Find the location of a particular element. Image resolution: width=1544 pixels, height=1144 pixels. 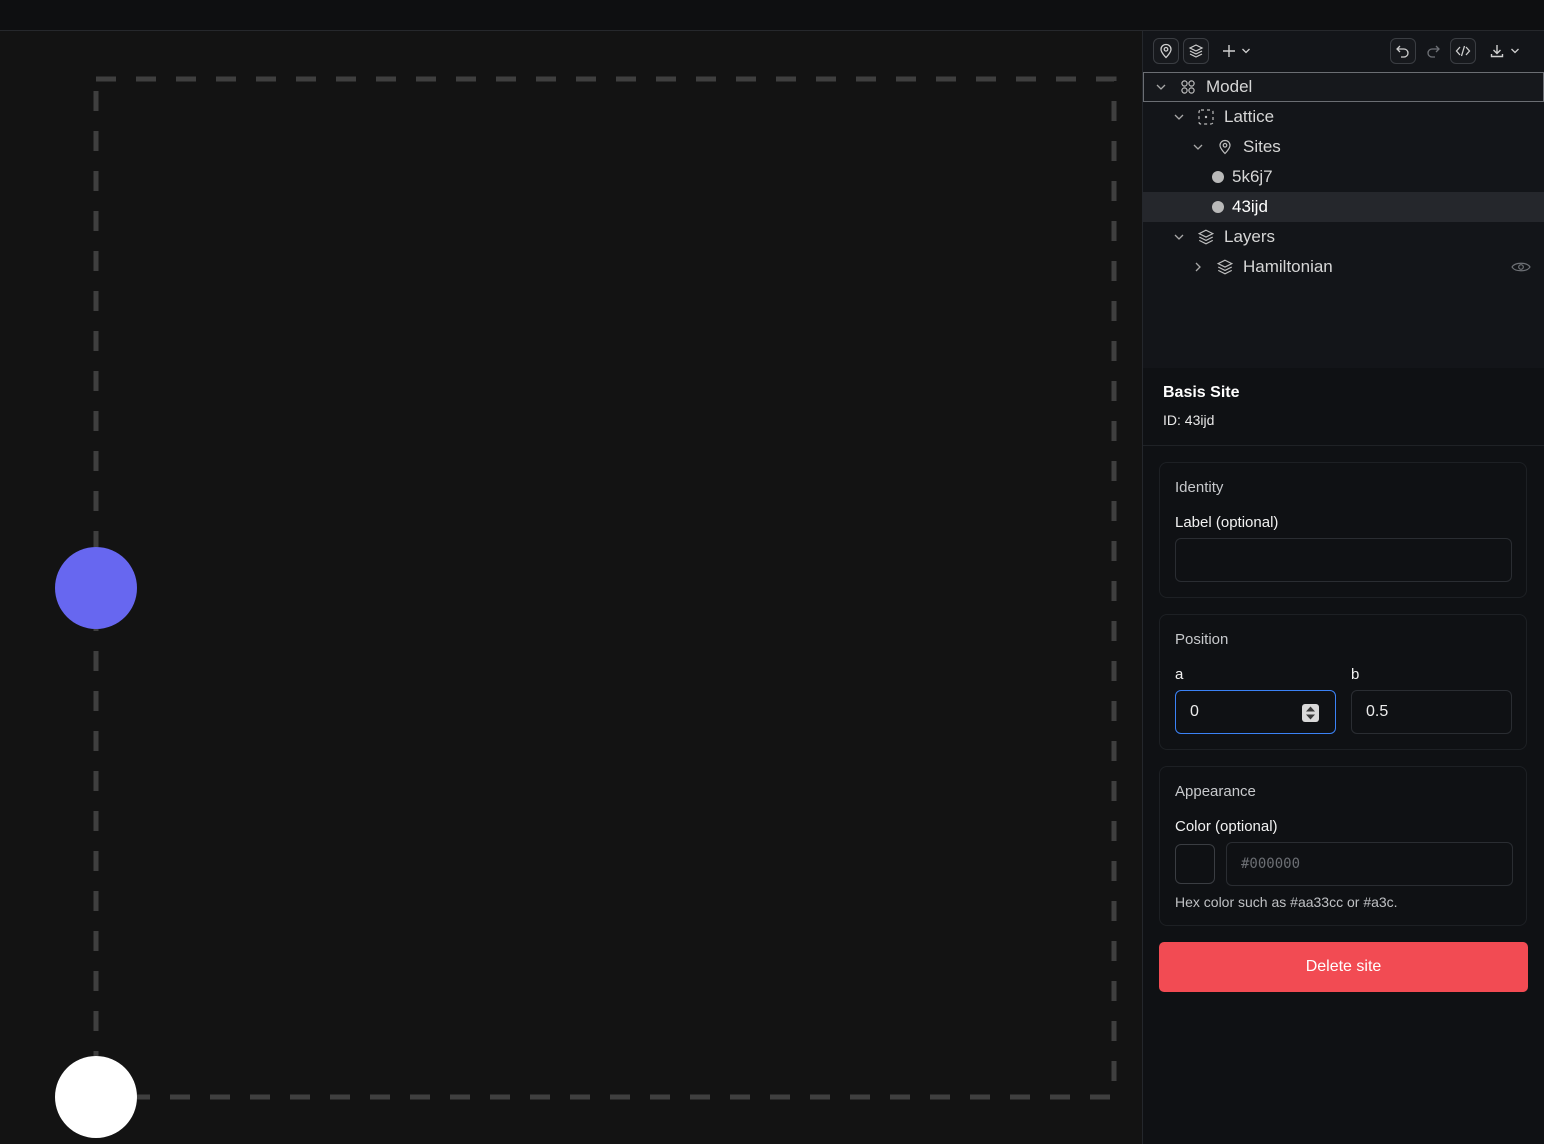

sites-tool-button is located at coordinates (1166, 51).